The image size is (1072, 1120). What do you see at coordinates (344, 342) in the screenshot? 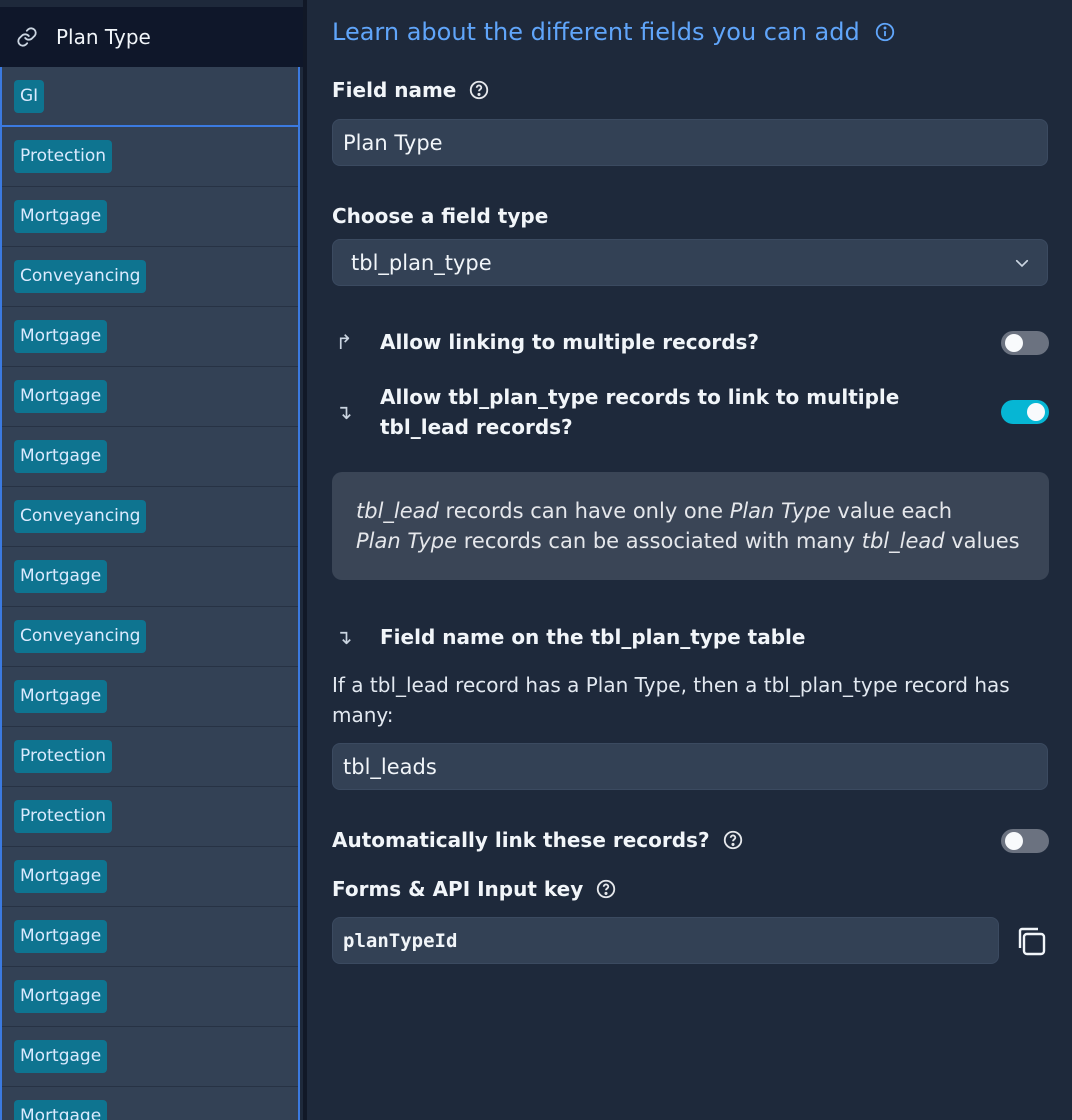
I see `redirect-arrow-icon: ↱` at bounding box center [344, 342].